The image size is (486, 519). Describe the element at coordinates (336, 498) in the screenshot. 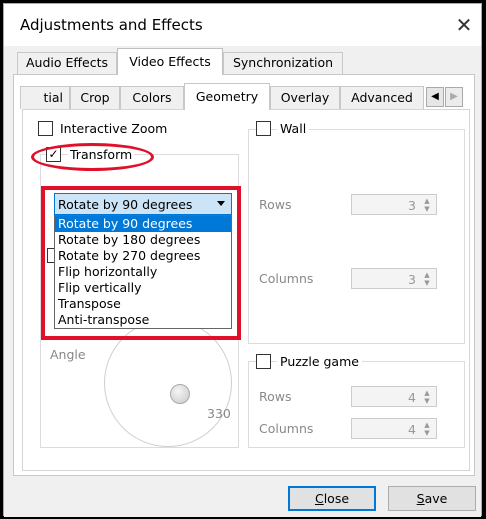

I see `close-label-rest: lose` at that location.